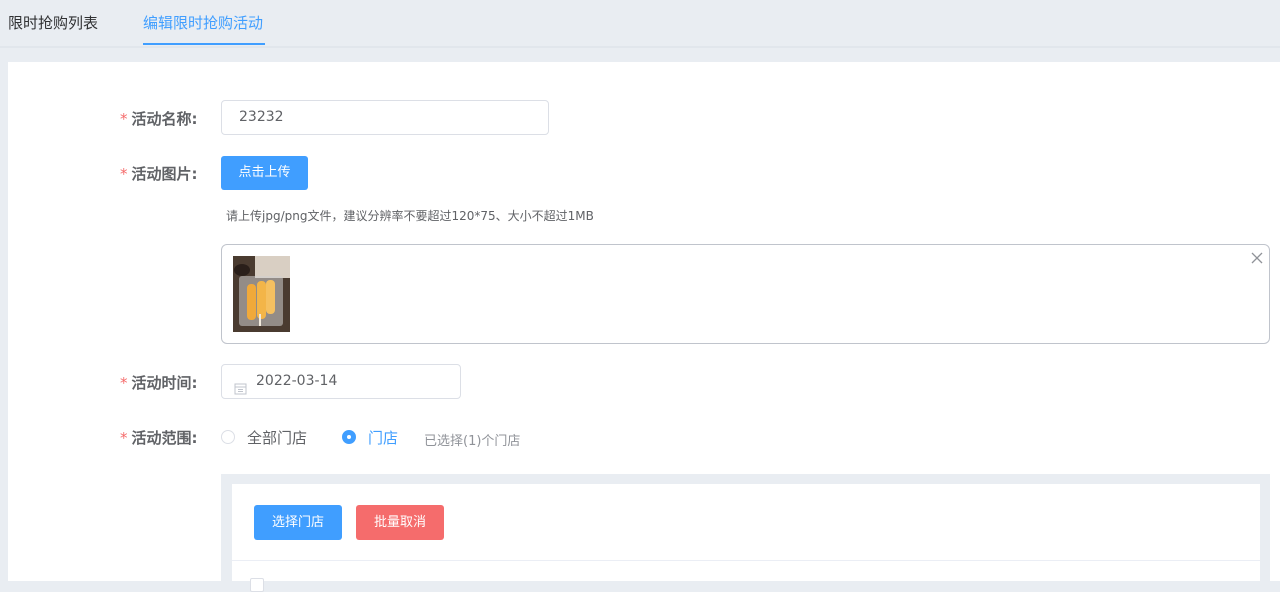 This screenshot has height=592, width=1280. Describe the element at coordinates (164, 174) in the screenshot. I see `activity-image-label-text: 活动图片:` at that location.